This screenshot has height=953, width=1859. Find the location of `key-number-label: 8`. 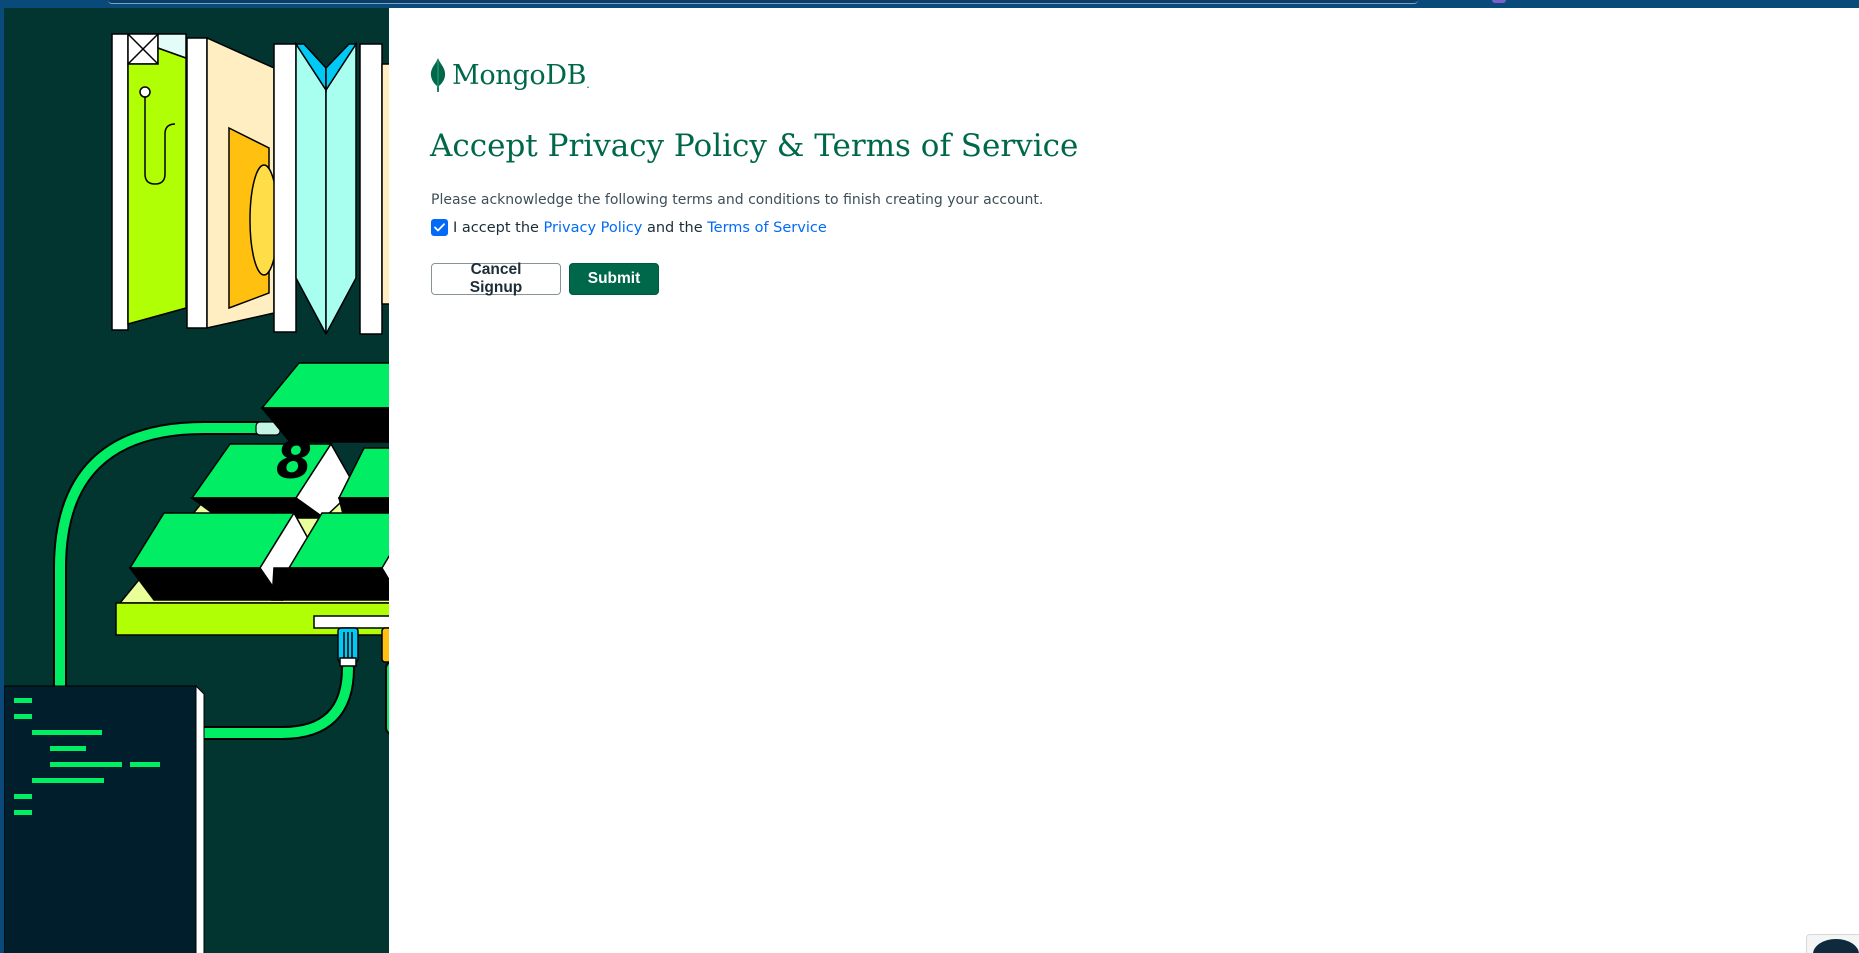

key-number-label: 8 is located at coordinates (294, 461).